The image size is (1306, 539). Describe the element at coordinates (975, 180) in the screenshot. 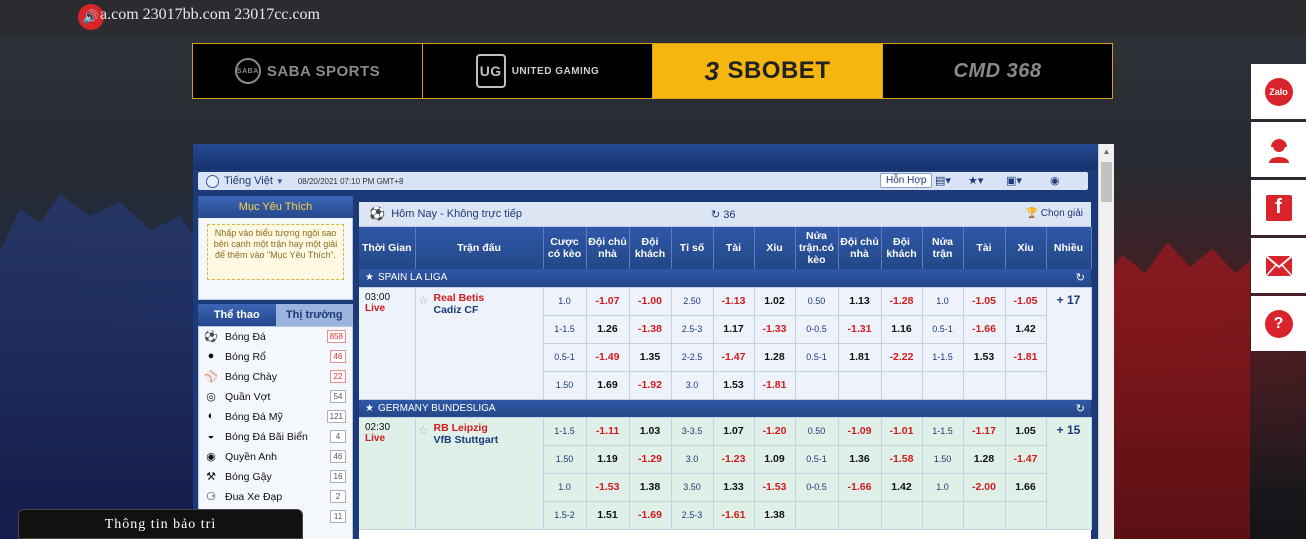

I see `favorite-star-icon: ★▾` at that location.